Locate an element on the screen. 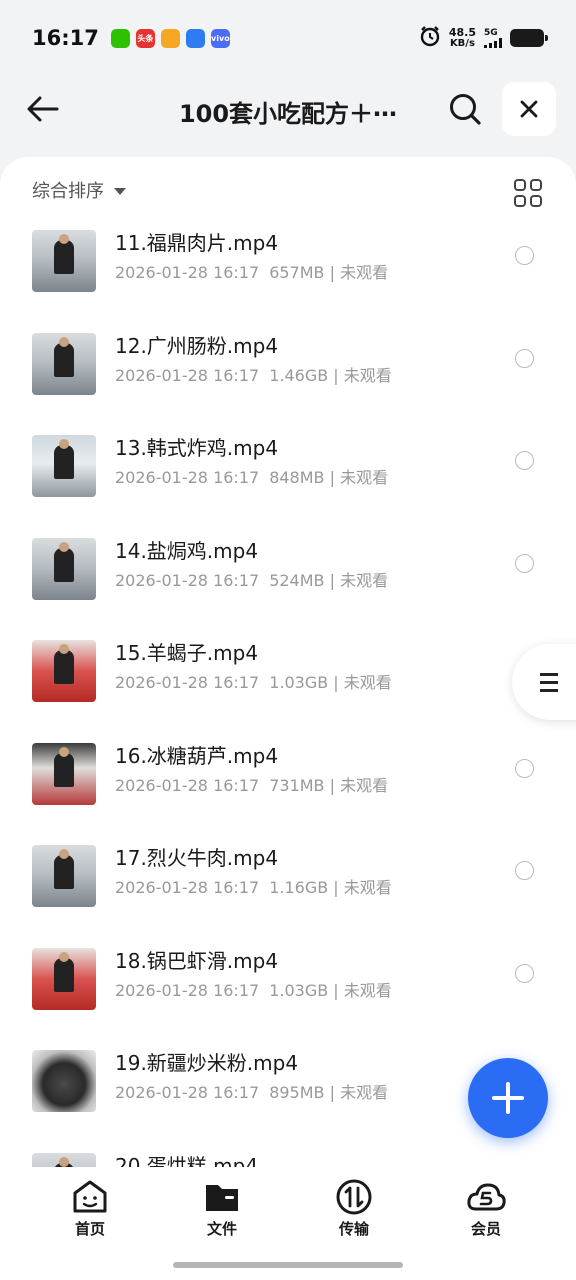  menu-icon is located at coordinates (549, 682).